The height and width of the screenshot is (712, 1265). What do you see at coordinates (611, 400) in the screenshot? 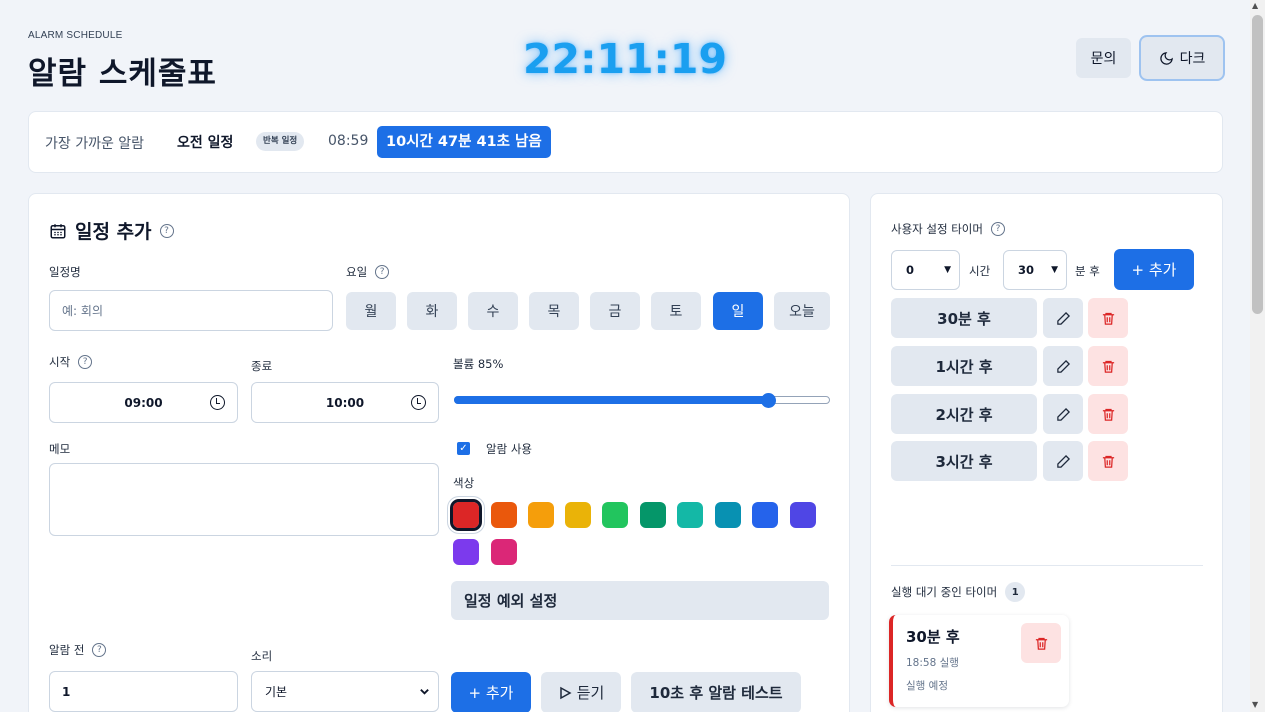
I see `volume-slider-fill` at bounding box center [611, 400].